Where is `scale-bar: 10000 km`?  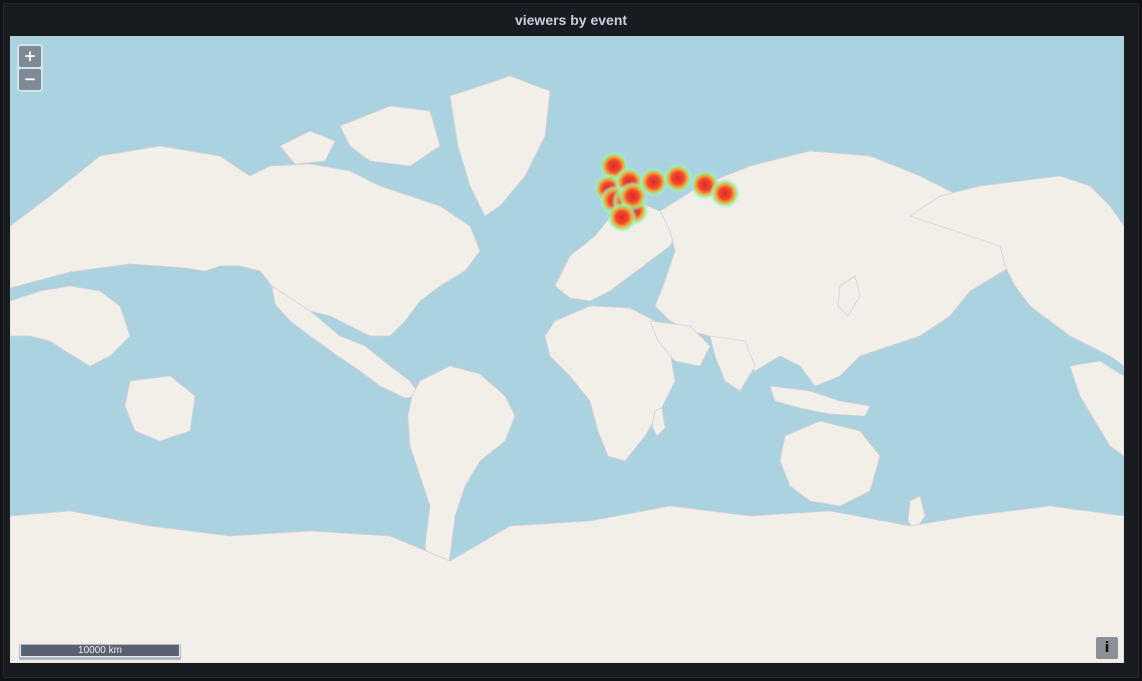 scale-bar: 10000 km is located at coordinates (100, 652).